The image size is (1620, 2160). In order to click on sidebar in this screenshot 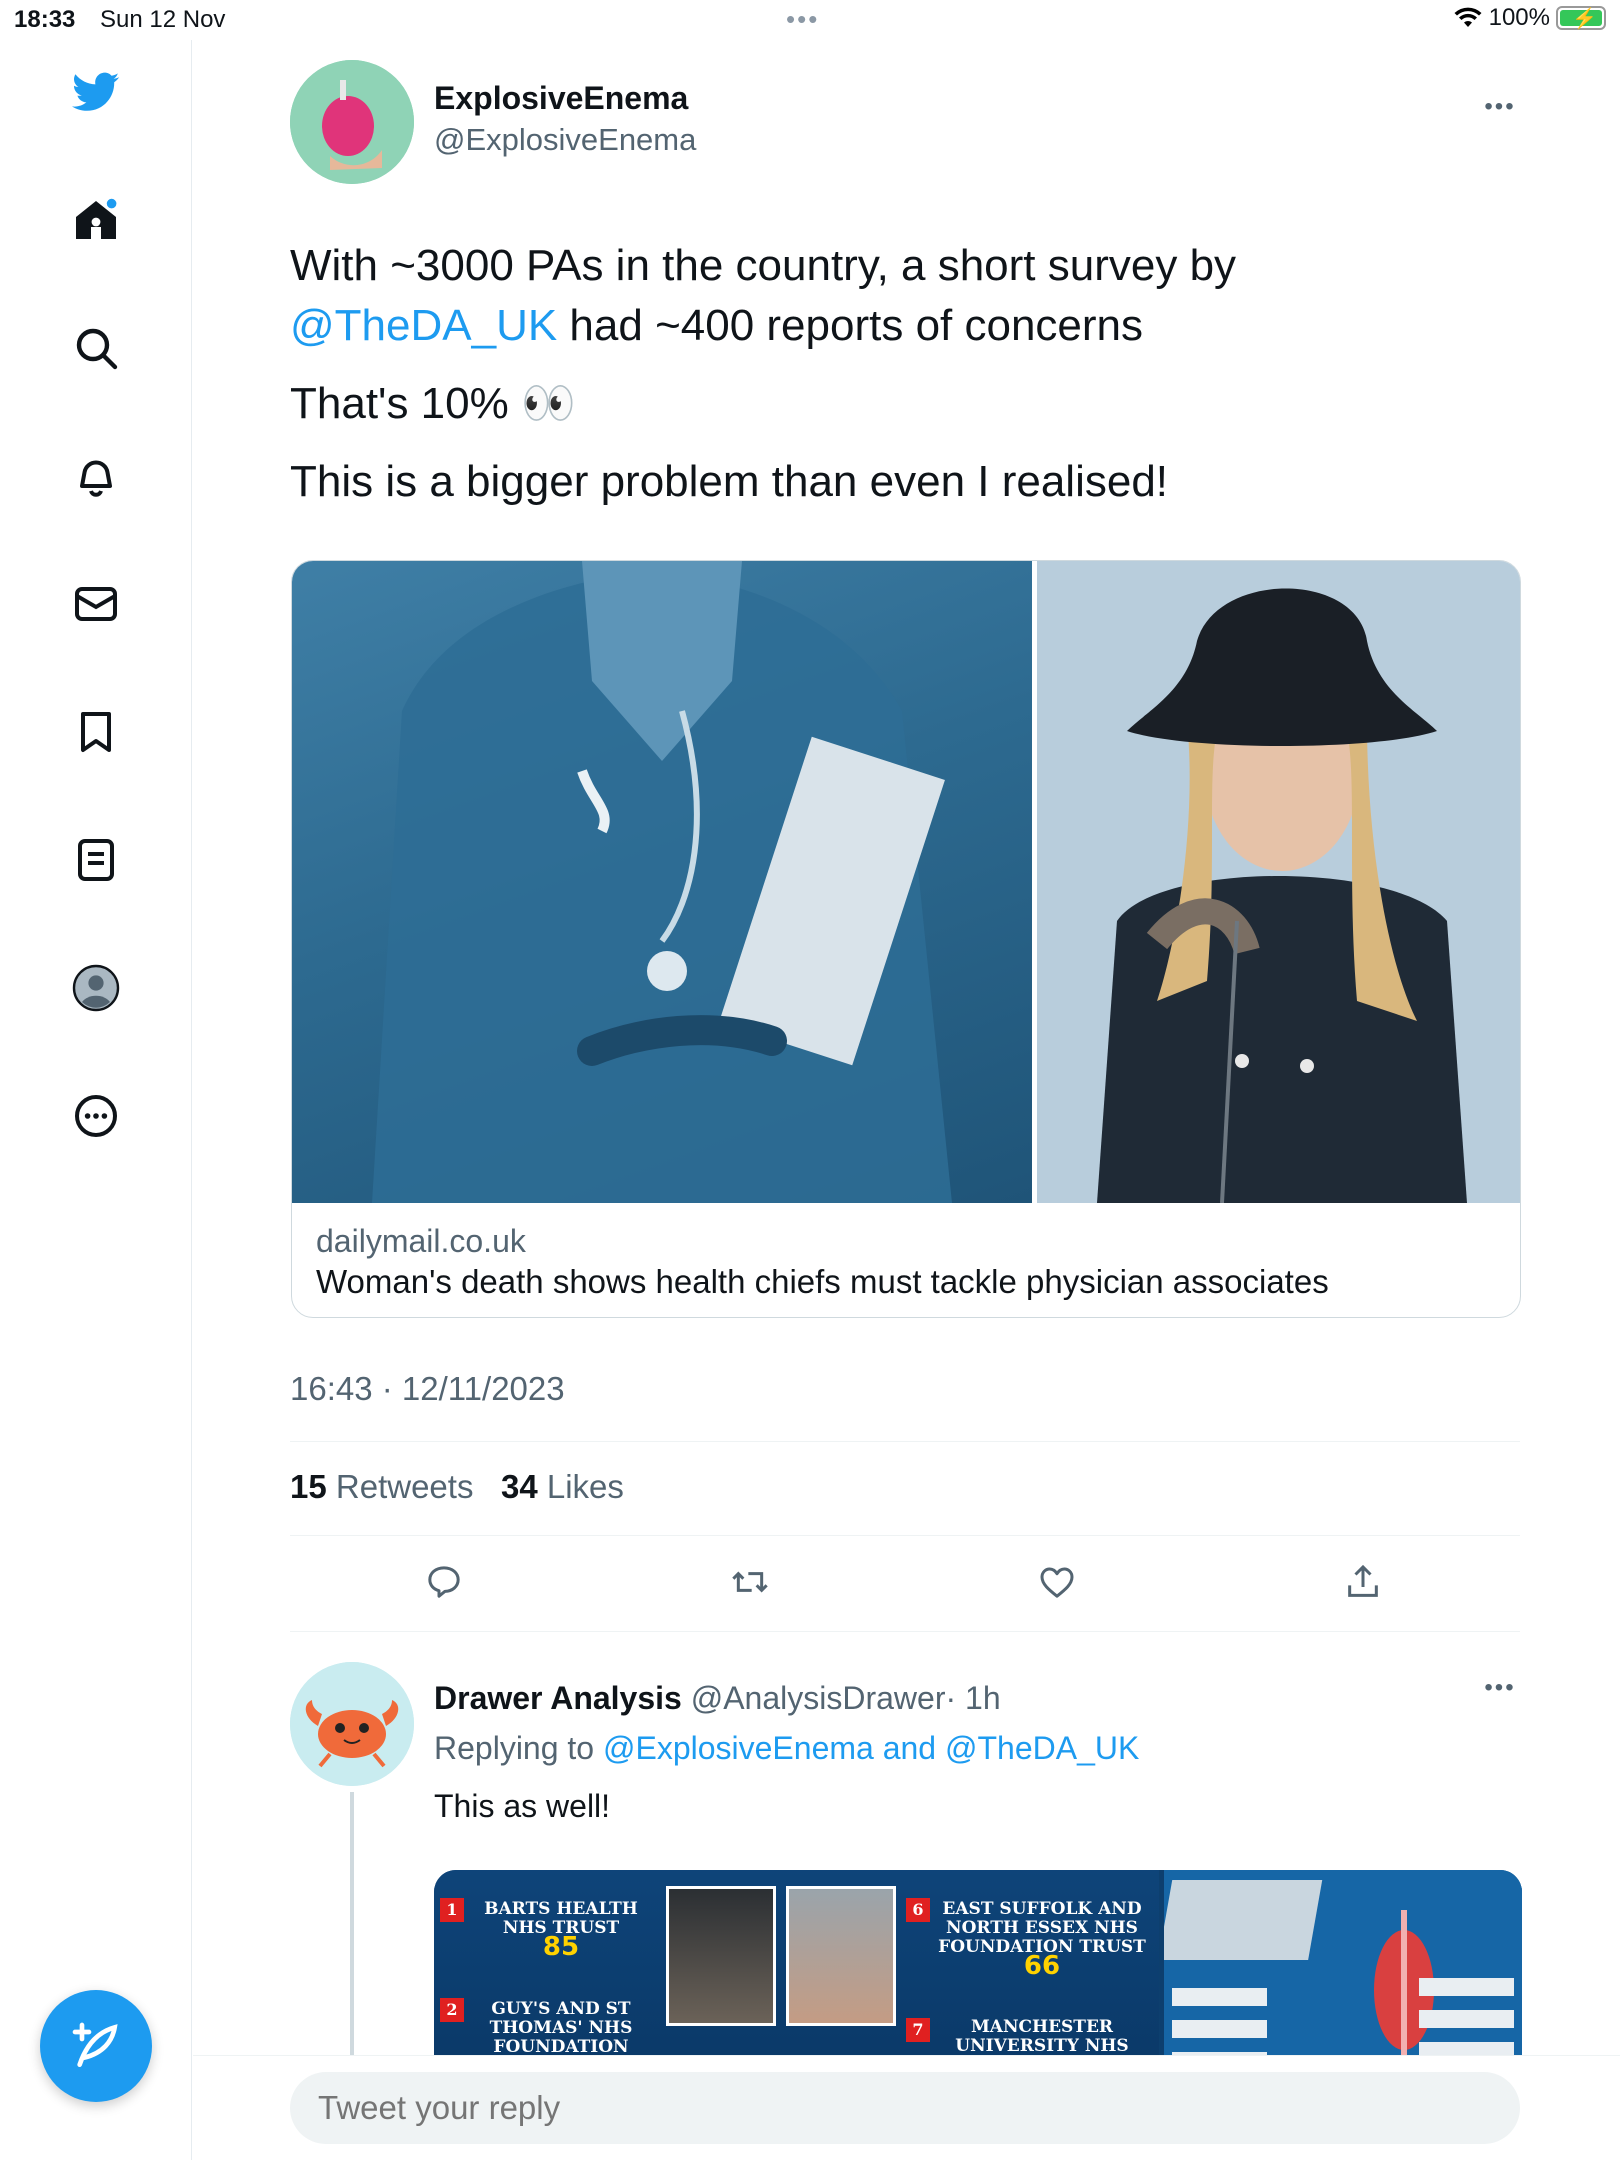, I will do `click(96, 1100)`.